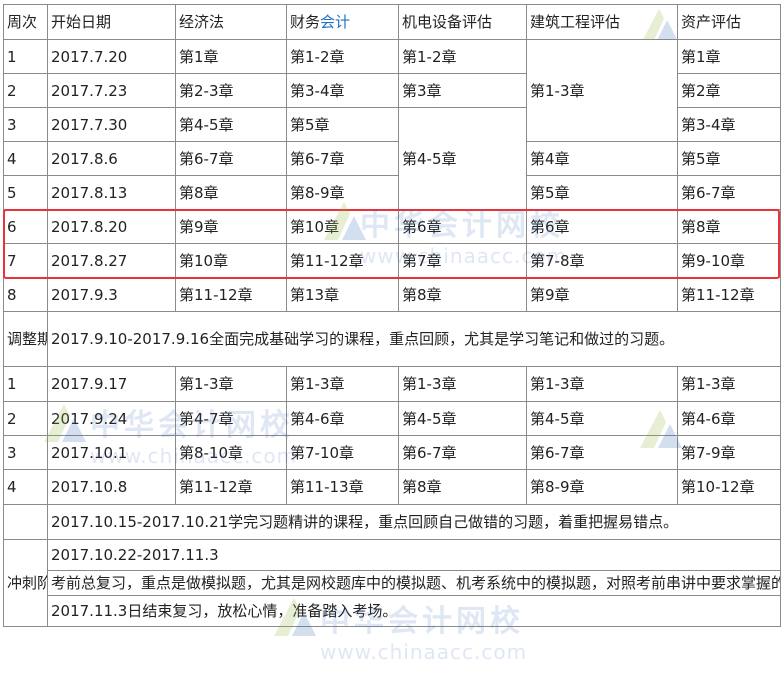 This screenshot has width=784, height=687. Describe the element at coordinates (342, 124) in the screenshot. I see `fin-cell: 第5章` at that location.